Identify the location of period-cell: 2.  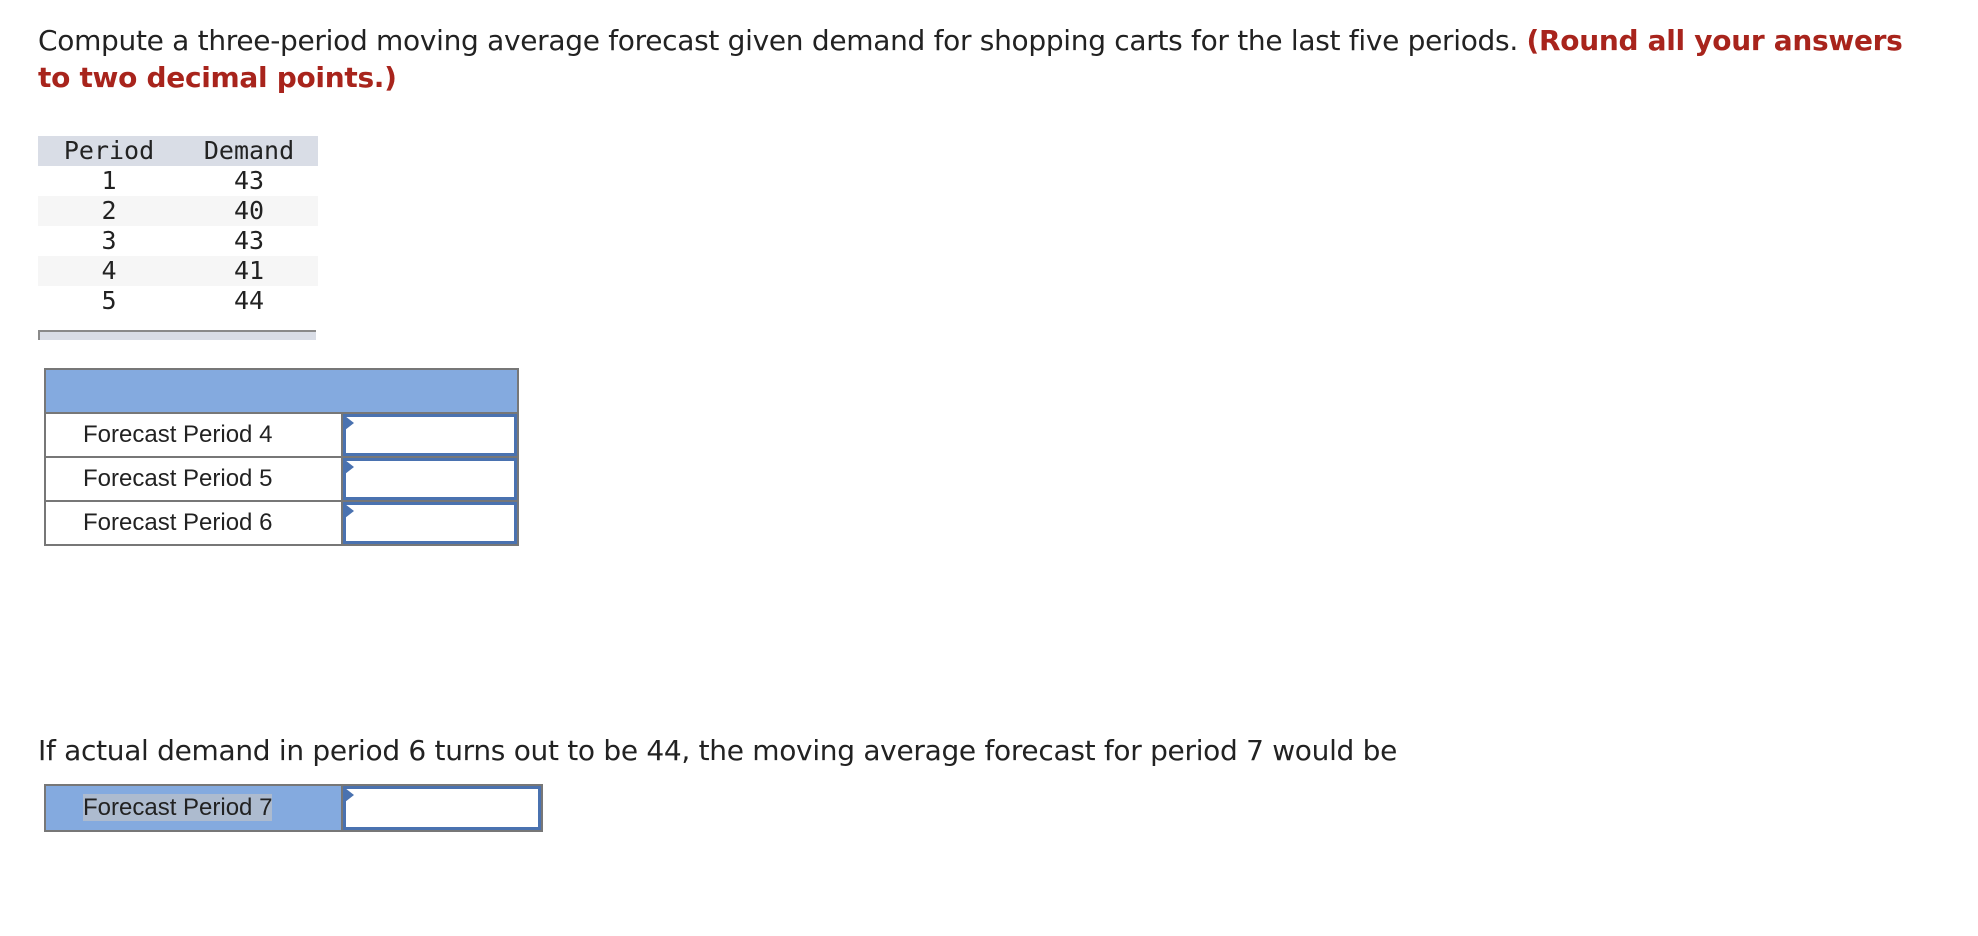
(109, 210).